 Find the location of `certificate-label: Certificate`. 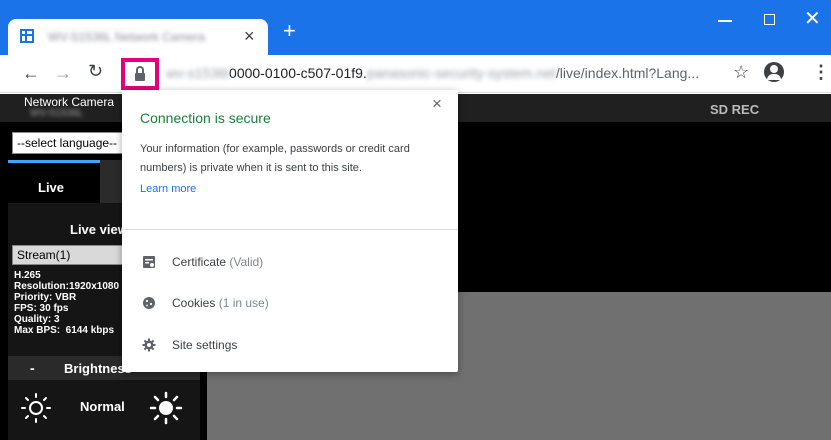

certificate-label: Certificate is located at coordinates (199, 262).